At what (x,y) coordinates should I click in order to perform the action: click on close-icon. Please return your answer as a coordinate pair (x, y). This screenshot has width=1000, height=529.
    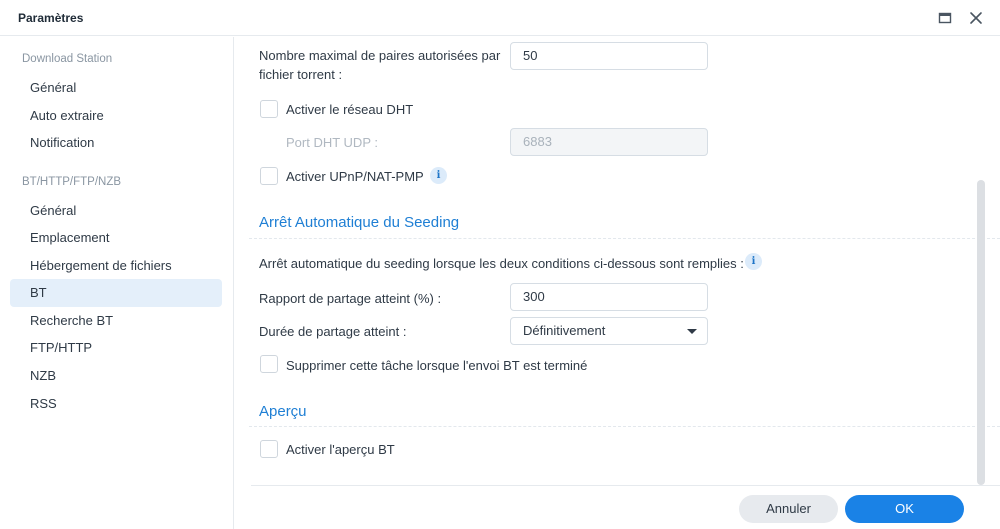
    Looking at the image, I should click on (976, 18).